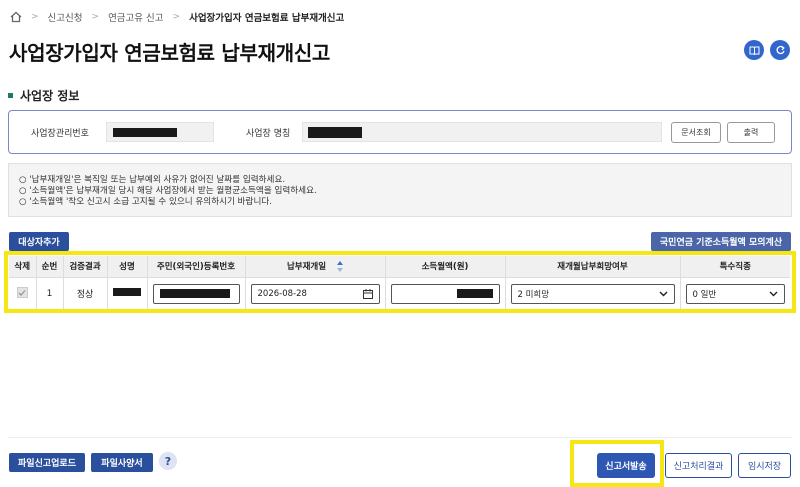 This screenshot has width=800, height=487. I want to click on doc-lookup-button: 문서조회, so click(696, 132).